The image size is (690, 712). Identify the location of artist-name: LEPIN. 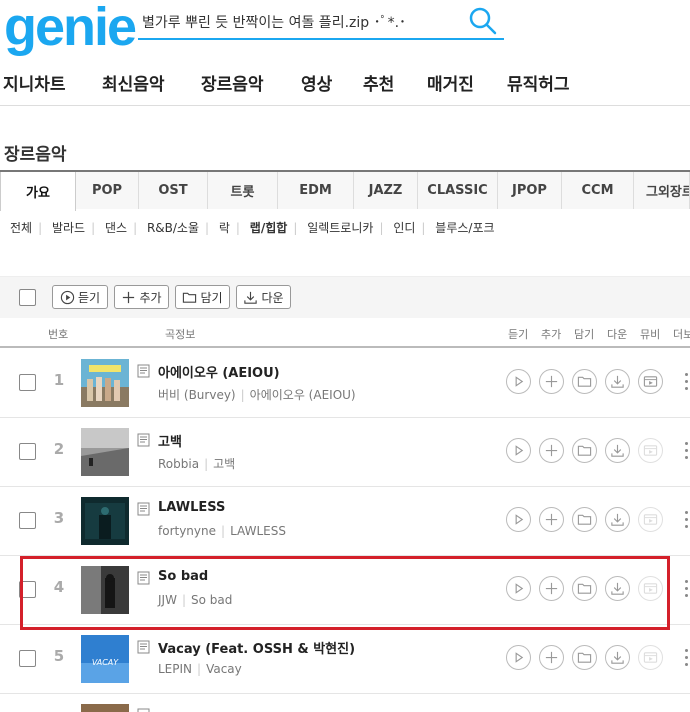
(175, 669).